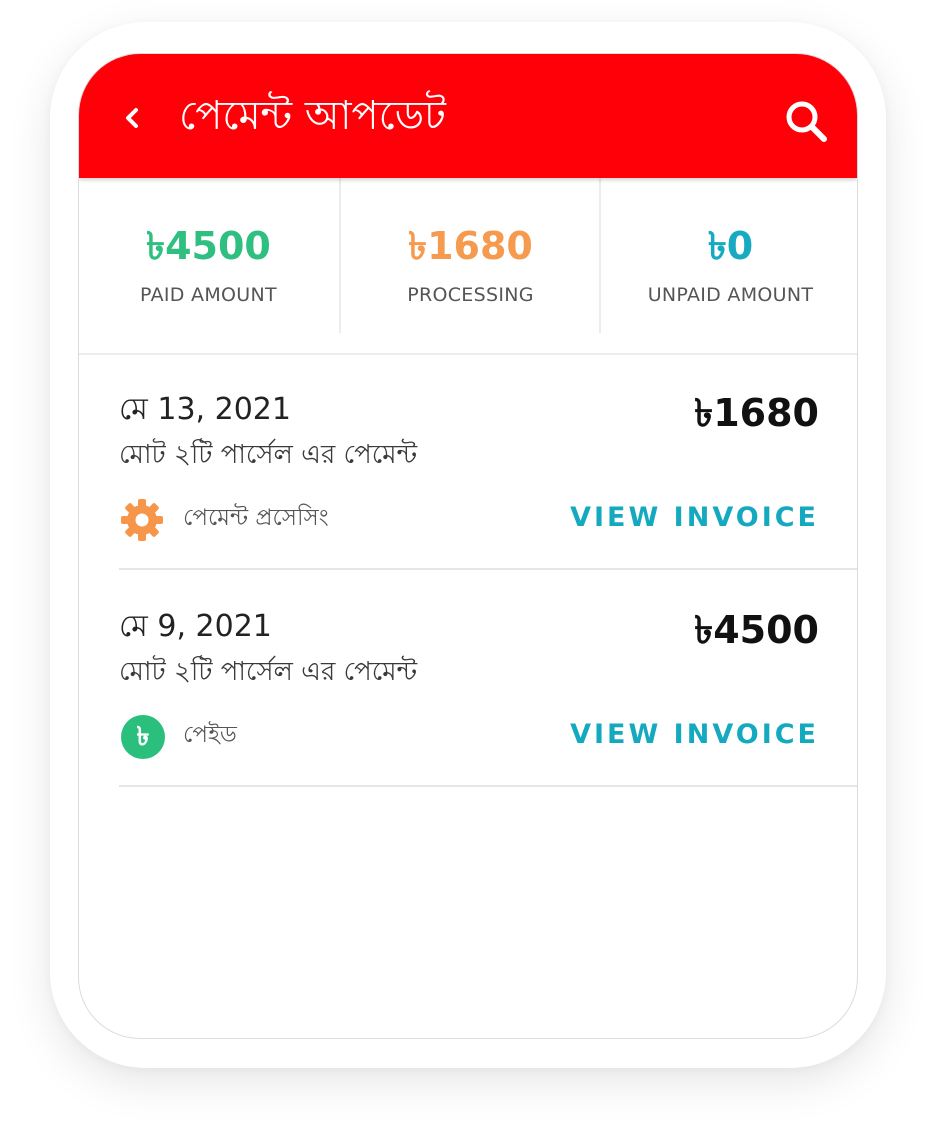  What do you see at coordinates (756, 630) in the screenshot?
I see `payment-amount: ৳4500` at bounding box center [756, 630].